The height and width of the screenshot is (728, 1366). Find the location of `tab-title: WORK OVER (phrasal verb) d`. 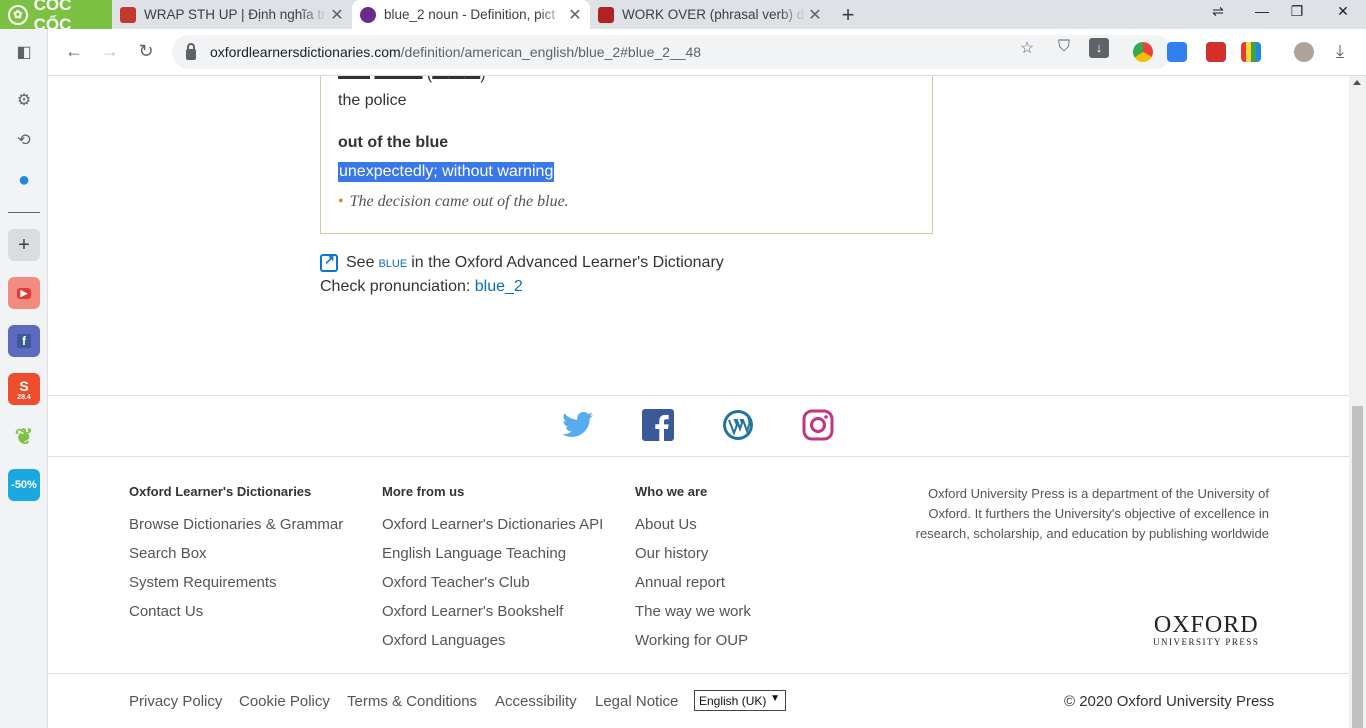

tab-title: WORK OVER (phrasal verb) d is located at coordinates (713, 14).